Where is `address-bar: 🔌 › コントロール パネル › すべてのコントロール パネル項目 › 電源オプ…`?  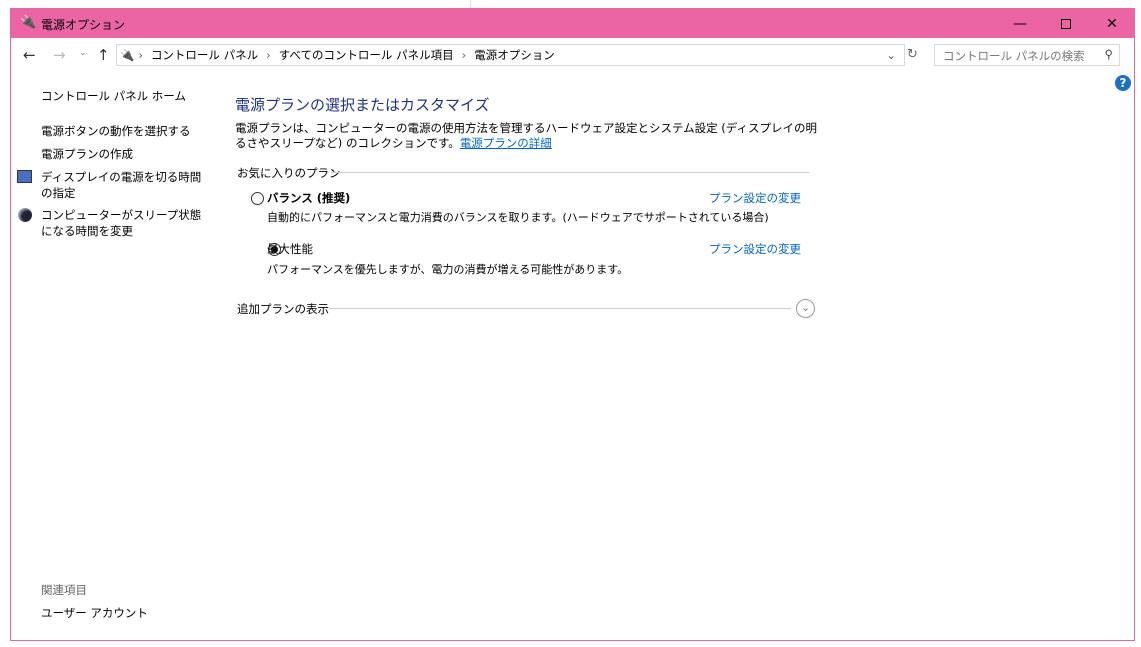 address-bar: 🔌 › コントロール パネル › すべてのコントロール パネル項目 › 電源オプ… is located at coordinates (510, 55).